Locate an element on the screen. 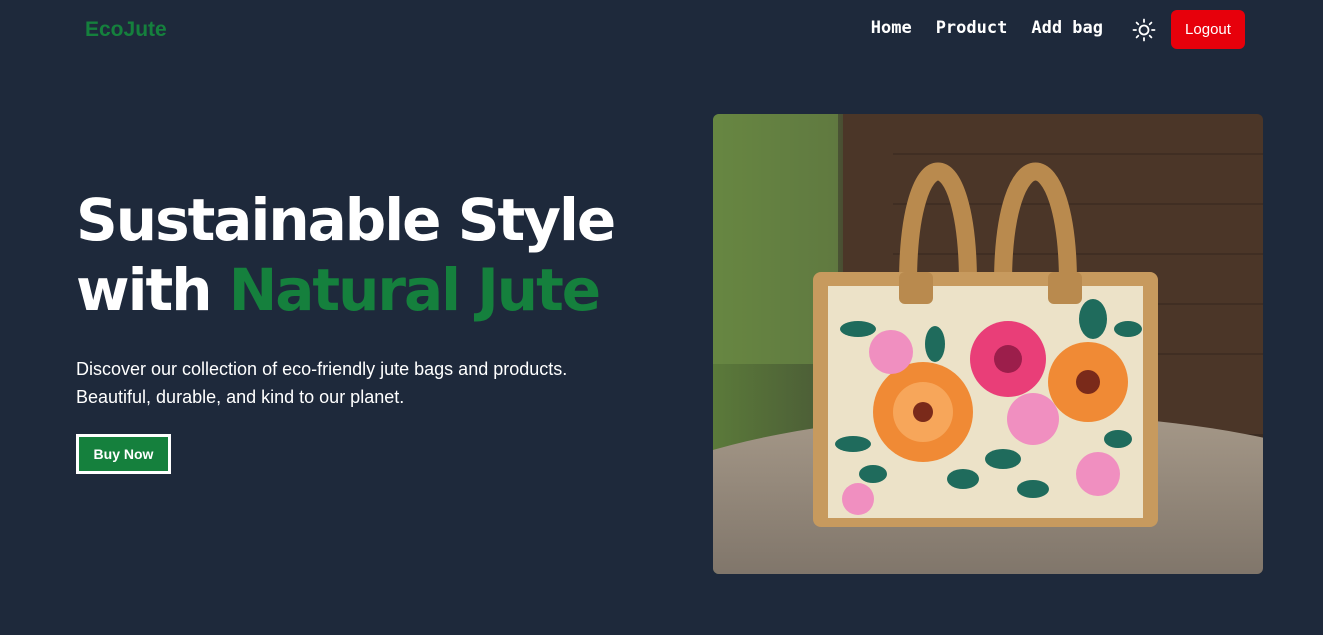 This screenshot has width=1323, height=635. navbar: EcoJute Home Product Add bag Logout is located at coordinates (661, 31).